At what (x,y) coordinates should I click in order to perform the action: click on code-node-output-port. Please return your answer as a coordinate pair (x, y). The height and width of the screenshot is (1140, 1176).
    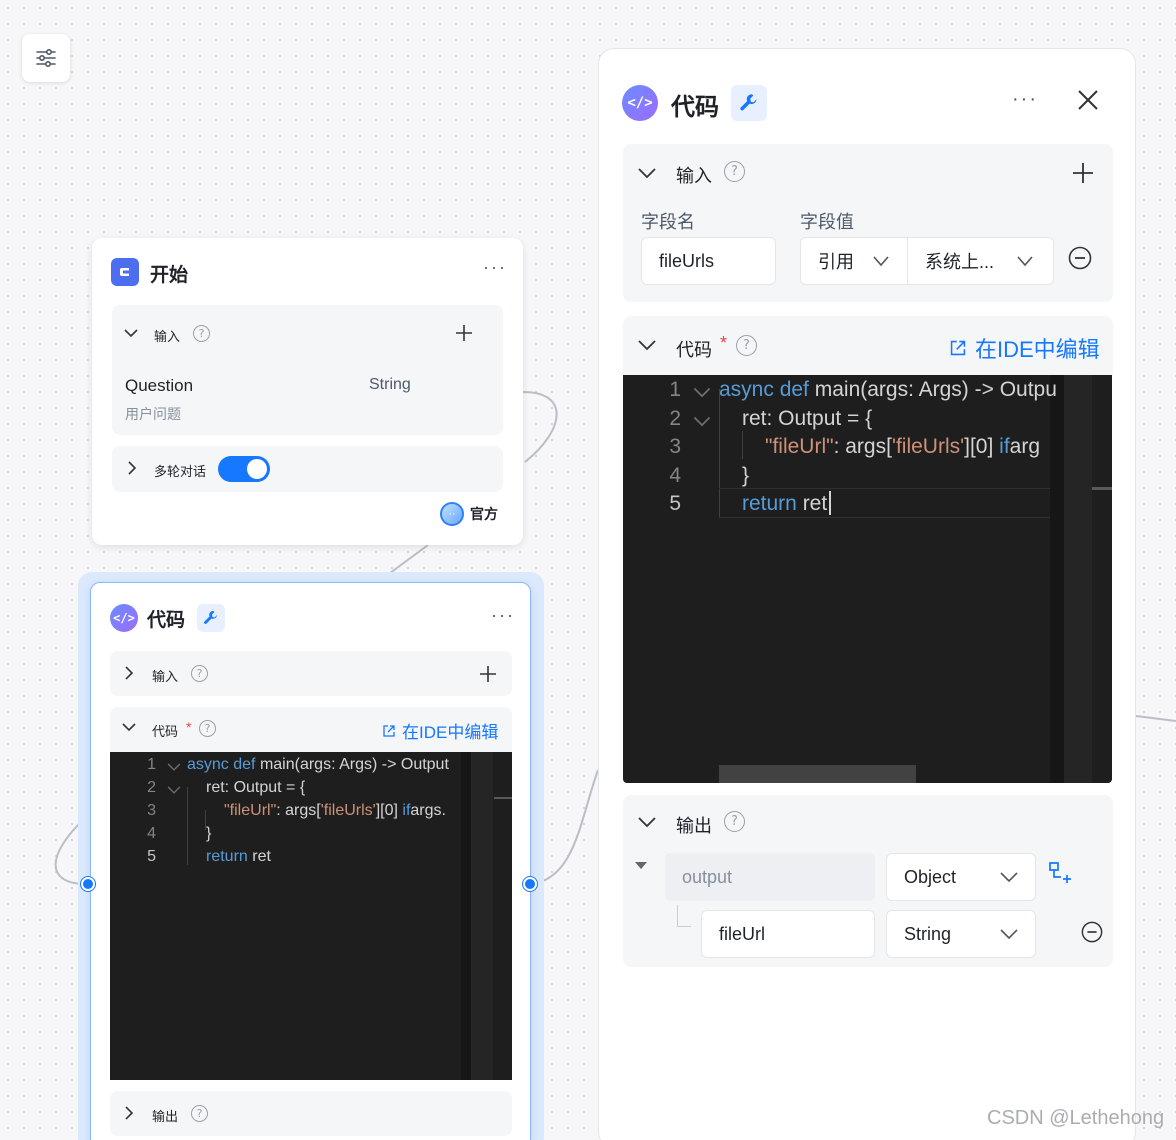
    Looking at the image, I should click on (530, 884).